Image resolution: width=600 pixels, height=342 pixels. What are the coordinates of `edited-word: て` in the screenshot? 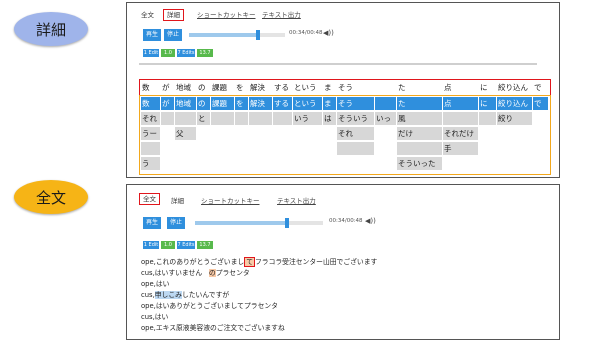 It's located at (249, 262).